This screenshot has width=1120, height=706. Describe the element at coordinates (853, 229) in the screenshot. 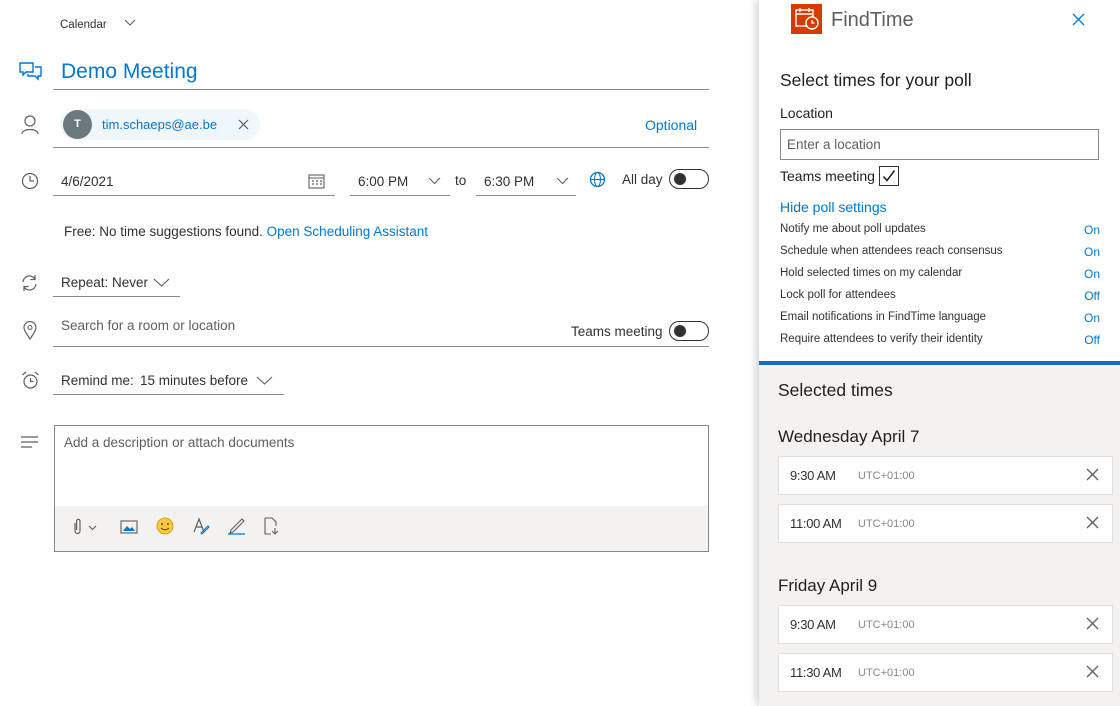

I see `setting-label: Notify me about poll updates` at that location.